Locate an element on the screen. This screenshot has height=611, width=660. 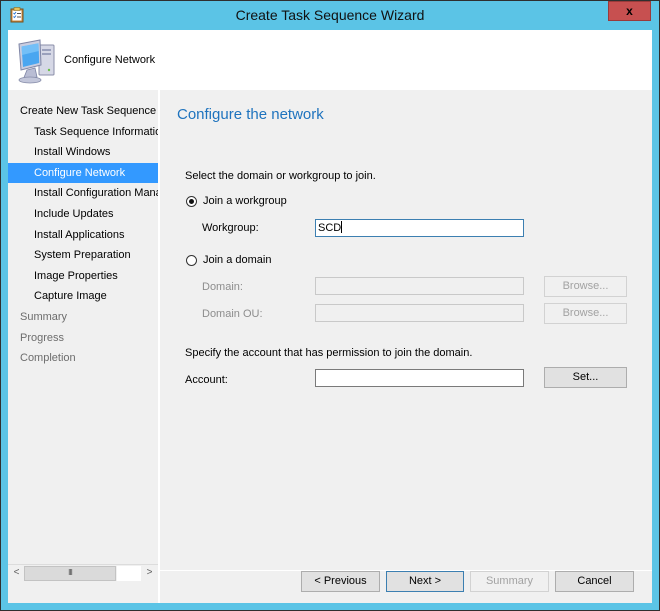
nav-step-item: Create New Task Sequence is located at coordinates (83, 111).